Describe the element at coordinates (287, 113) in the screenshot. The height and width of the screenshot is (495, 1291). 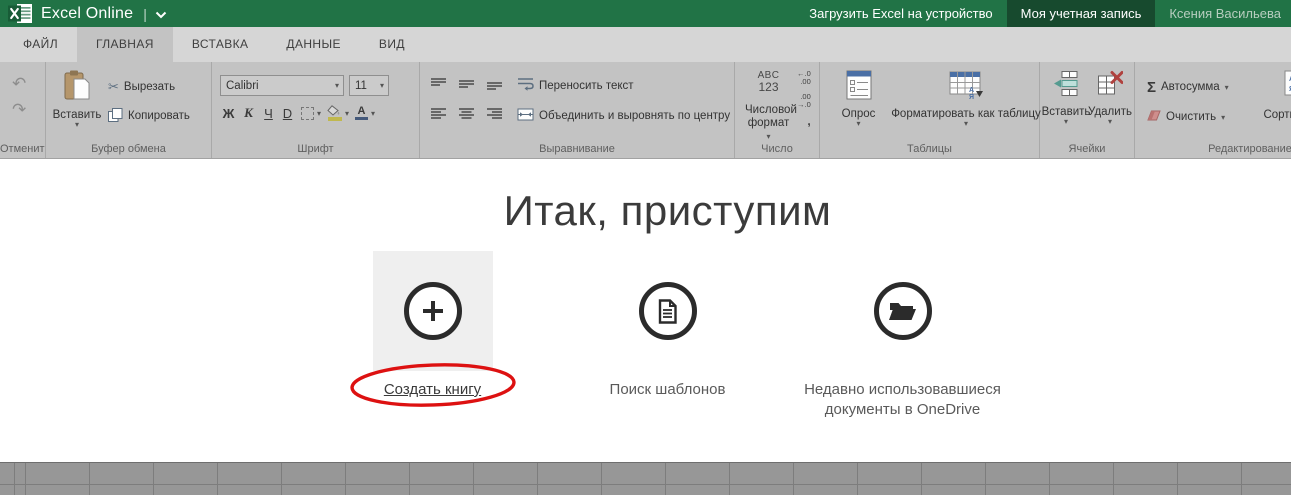
I see `double-underline-button: D` at that location.